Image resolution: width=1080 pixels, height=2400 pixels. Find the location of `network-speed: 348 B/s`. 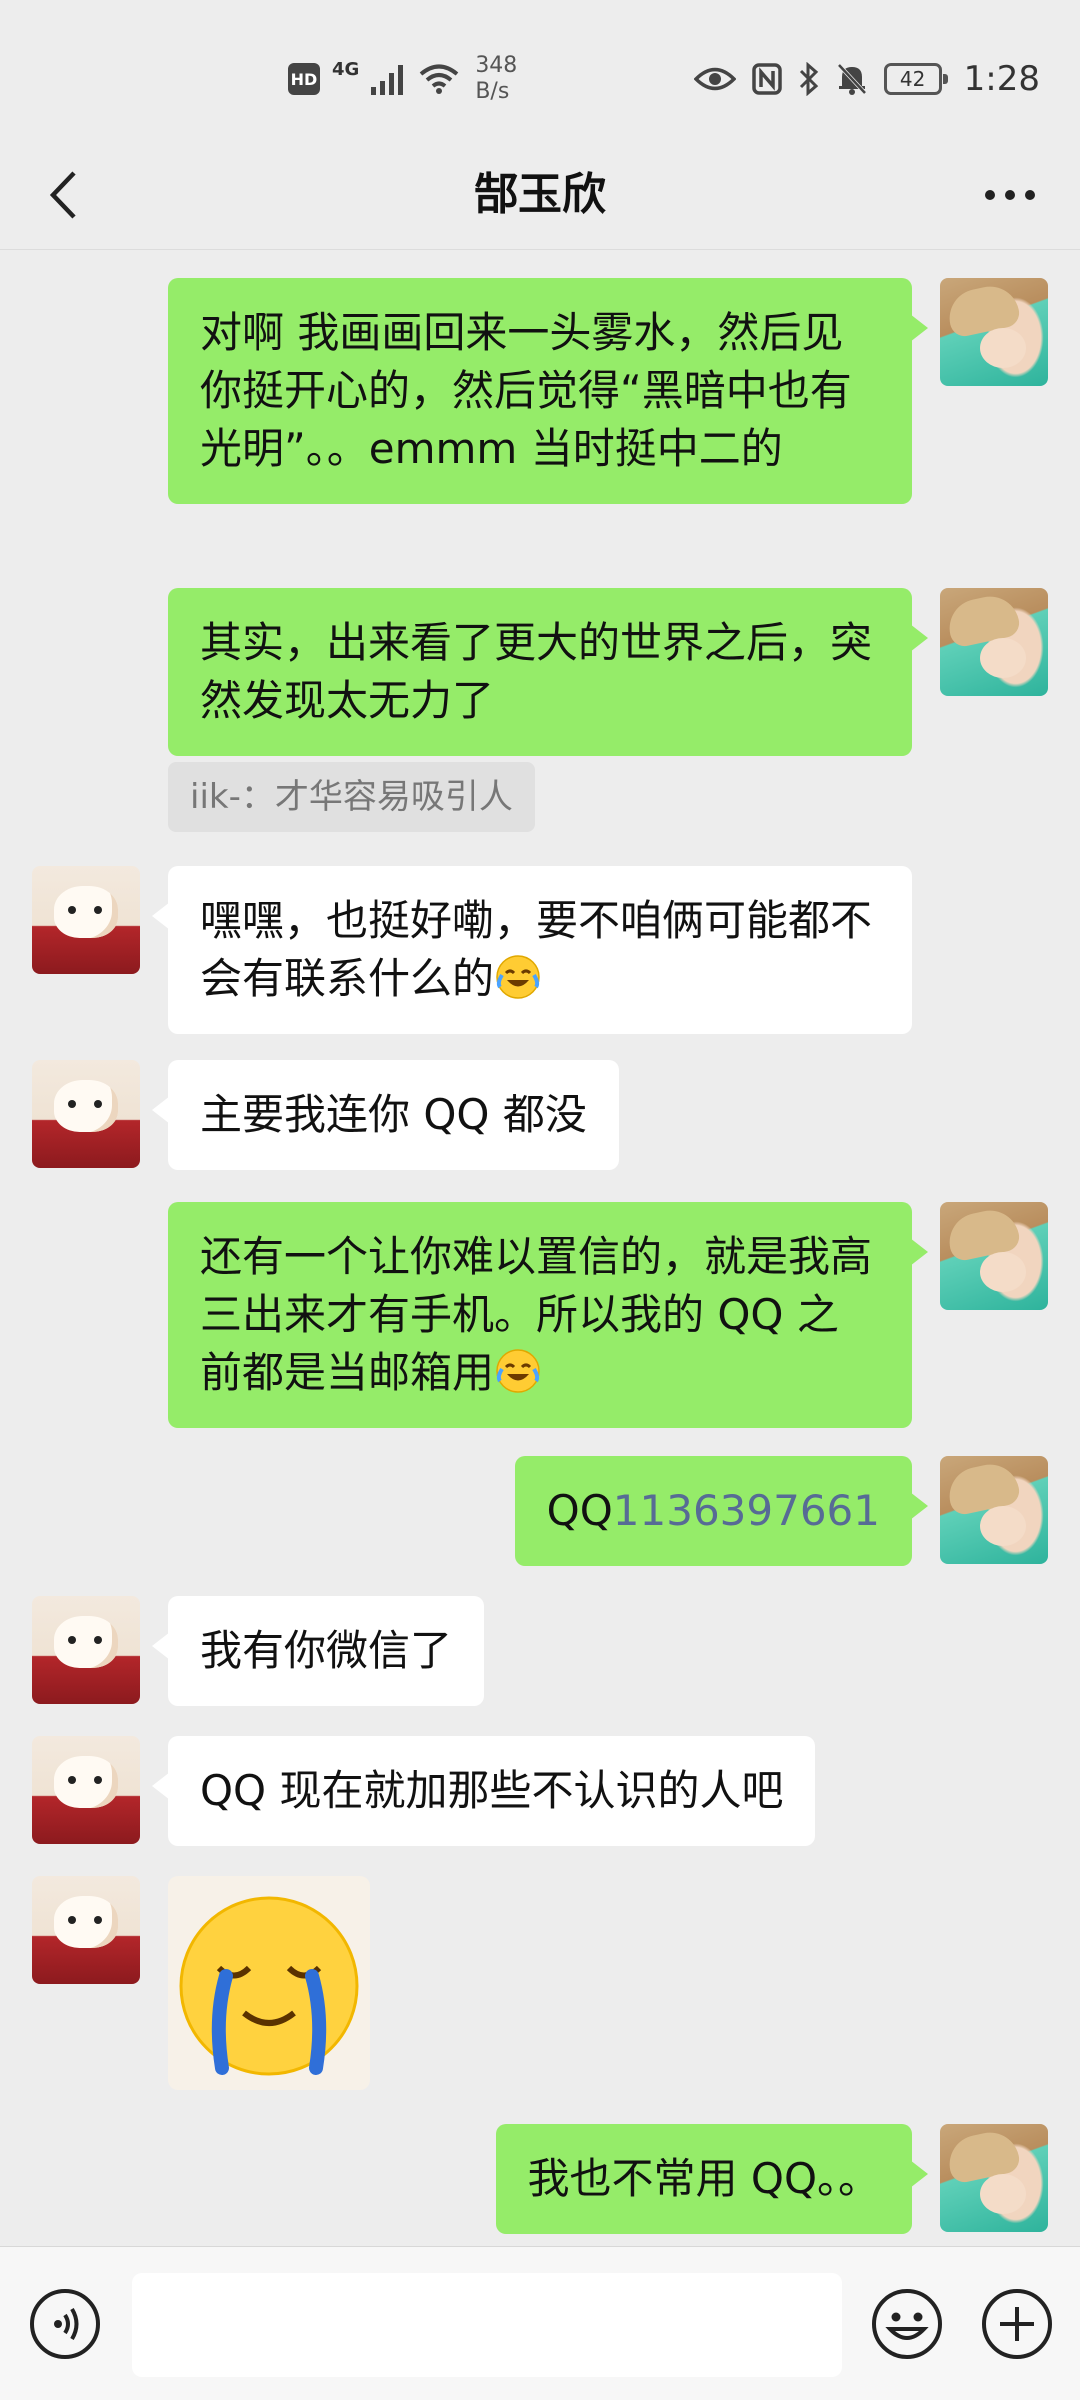

network-speed: 348 B/s is located at coordinates (496, 79).